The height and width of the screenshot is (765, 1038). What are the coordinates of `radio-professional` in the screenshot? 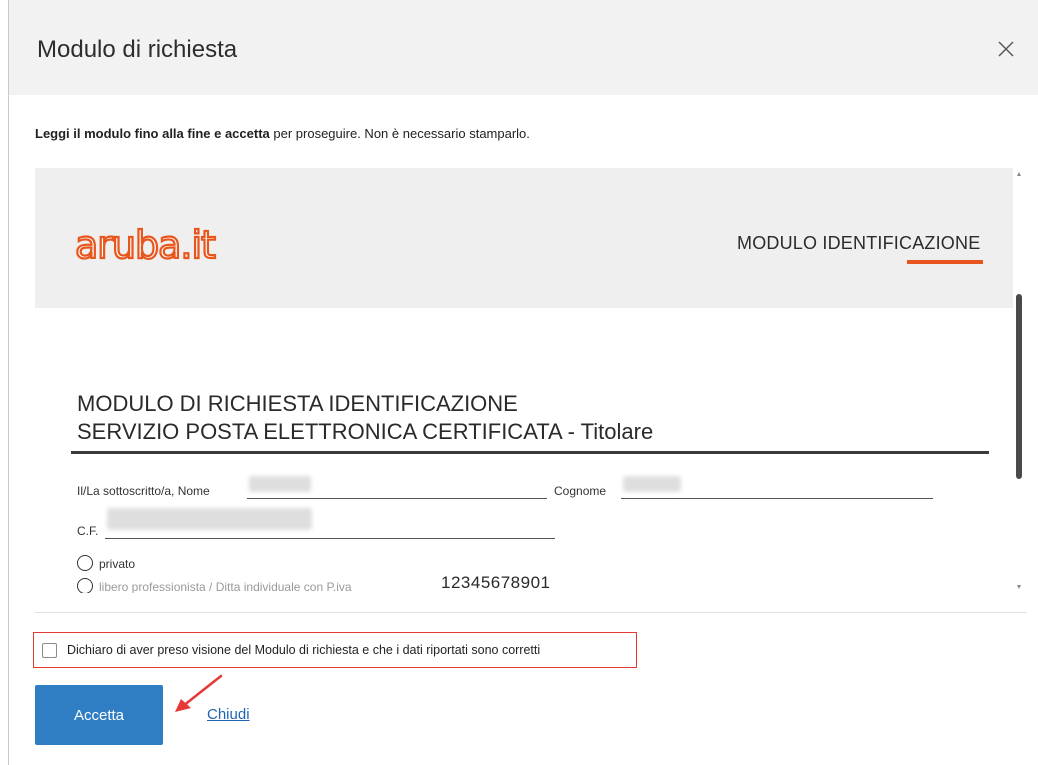 It's located at (85, 585).